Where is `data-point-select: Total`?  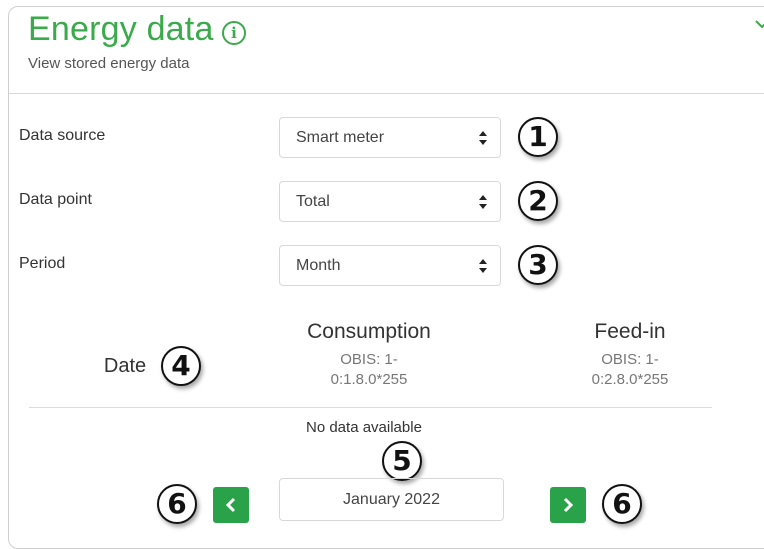
data-point-select: Total is located at coordinates (390, 201).